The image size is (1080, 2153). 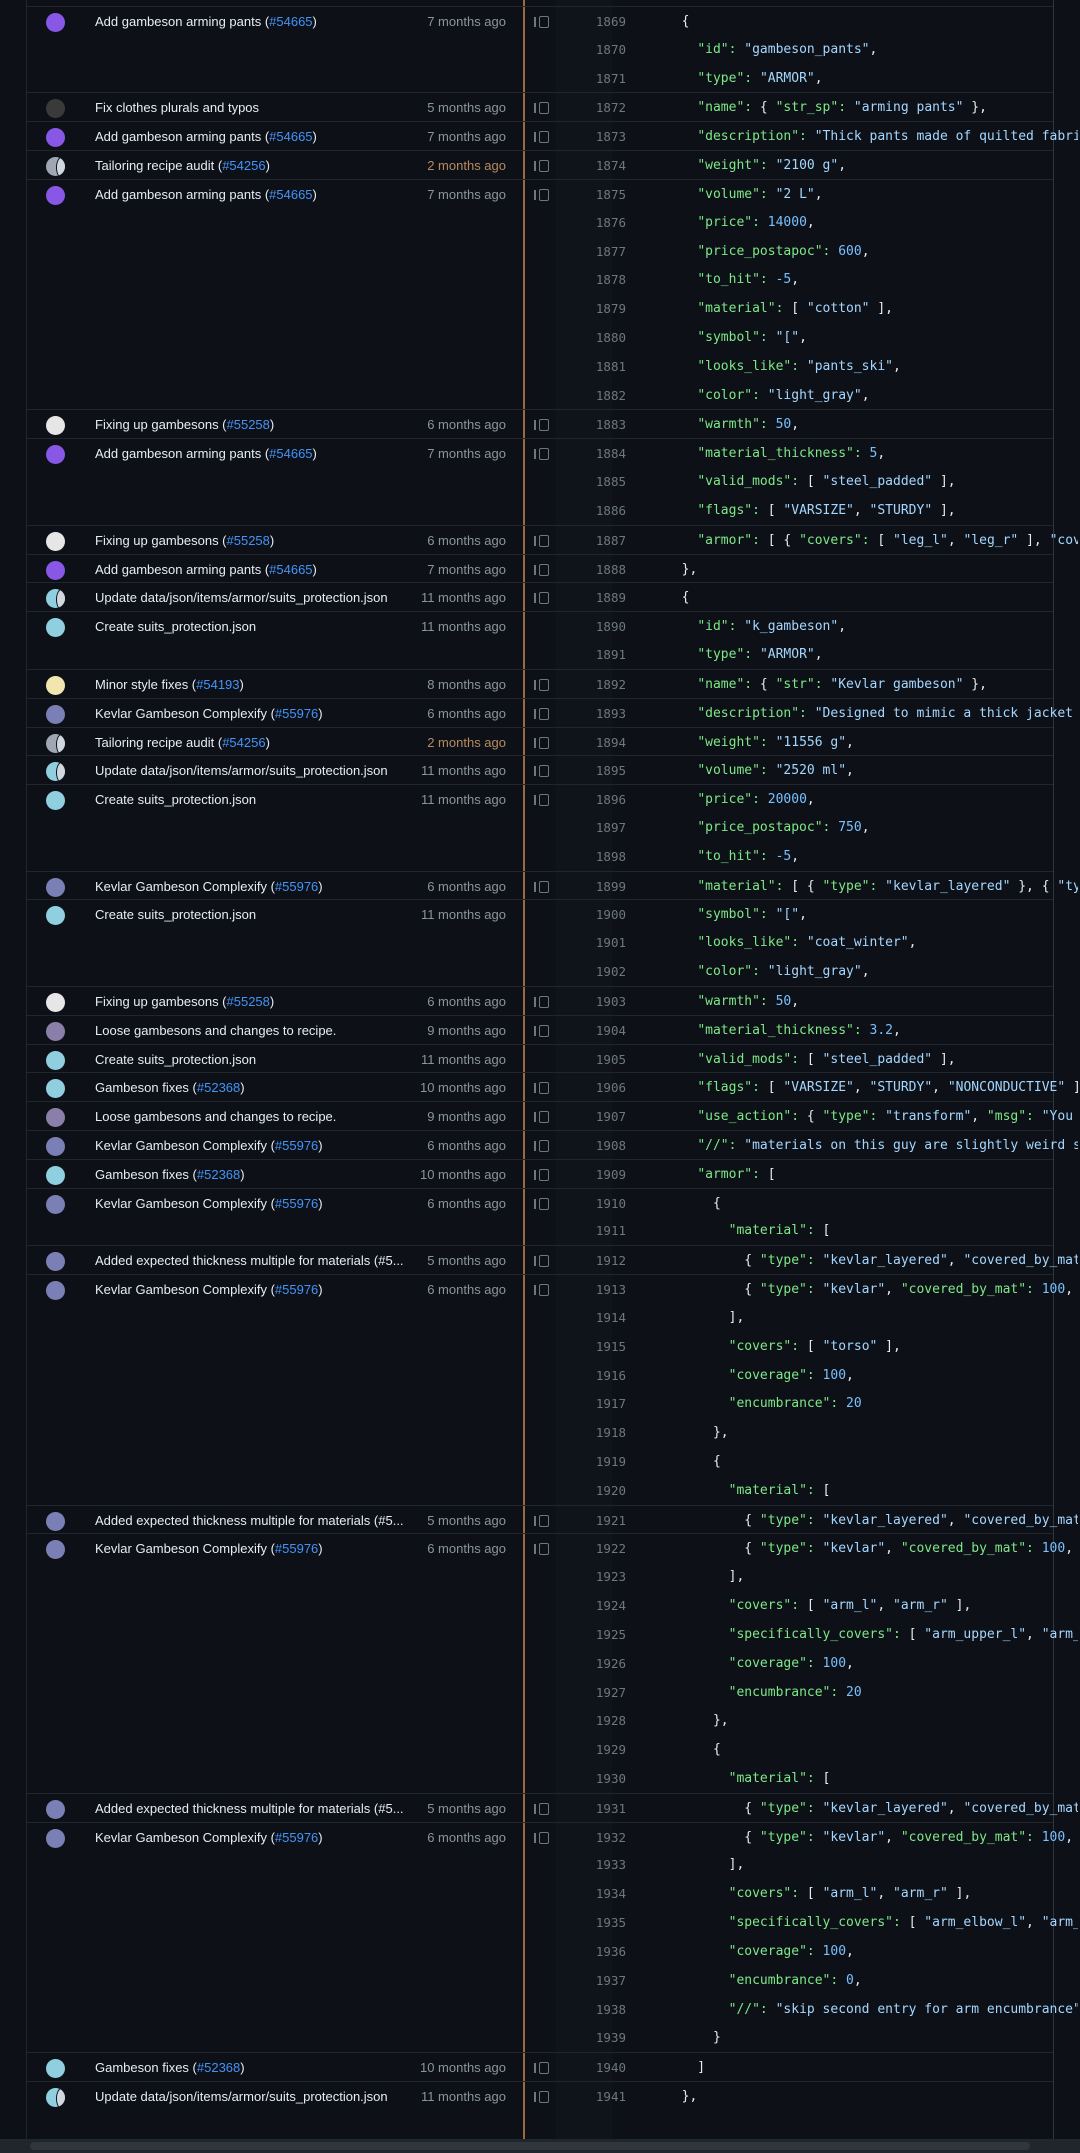 I want to click on commit-message: Fix clothes plurals and typos, so click(x=265, y=108).